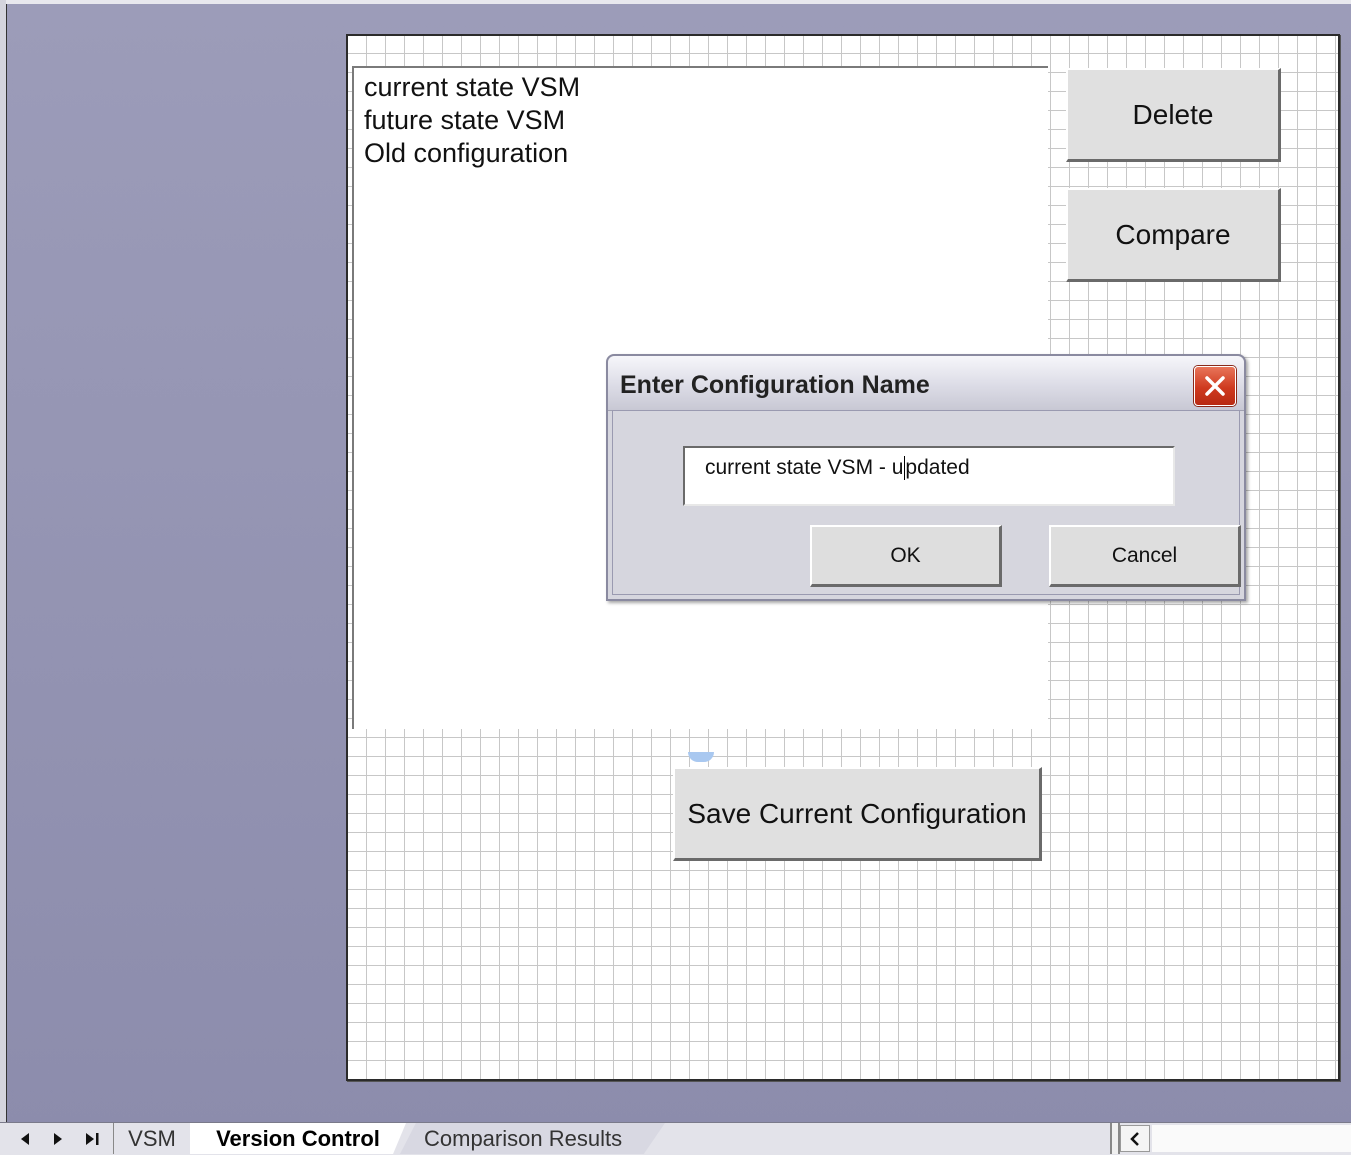  I want to click on list-item: current state VSM, so click(701, 87).